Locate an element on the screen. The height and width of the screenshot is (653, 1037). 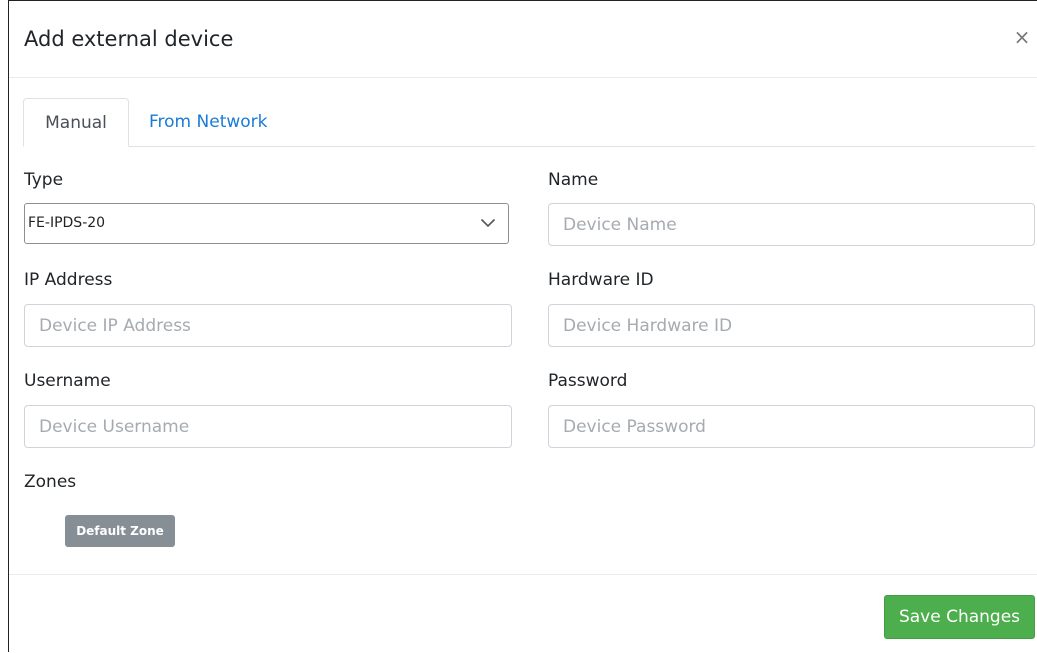
device-ip-input is located at coordinates (268, 325).